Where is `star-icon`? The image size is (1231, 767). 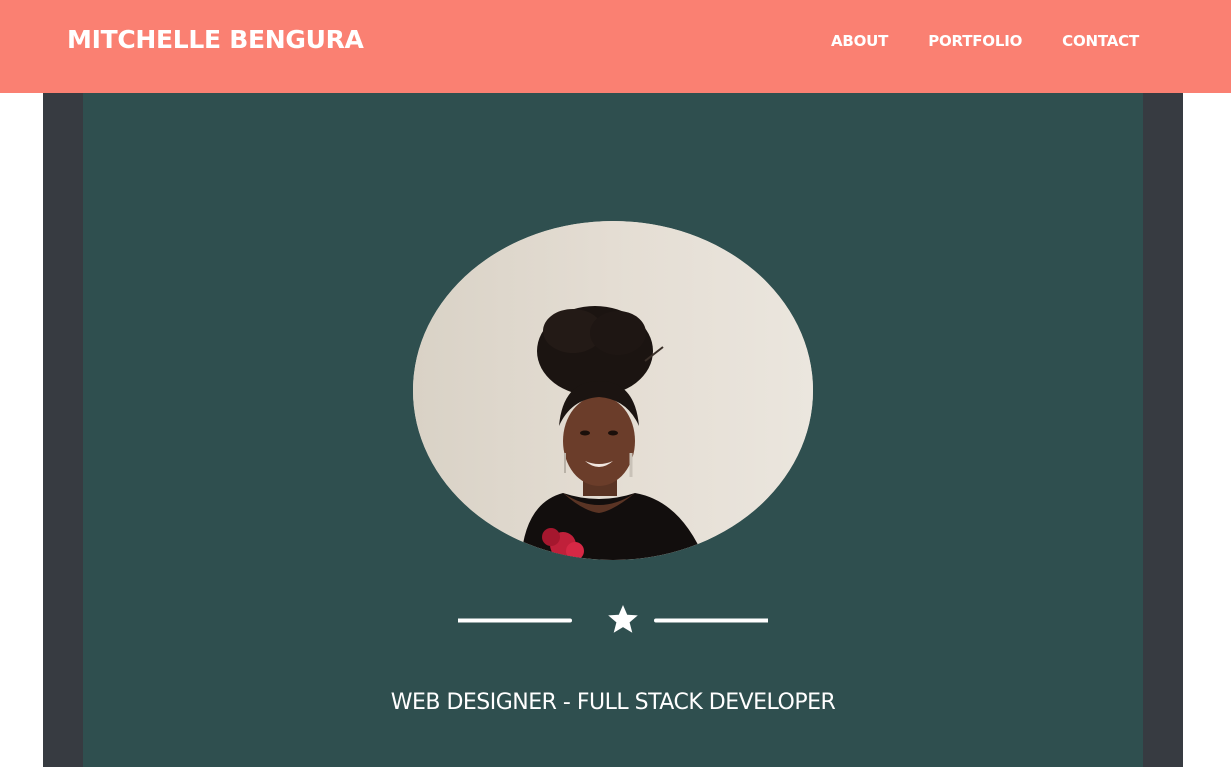 star-icon is located at coordinates (623, 619).